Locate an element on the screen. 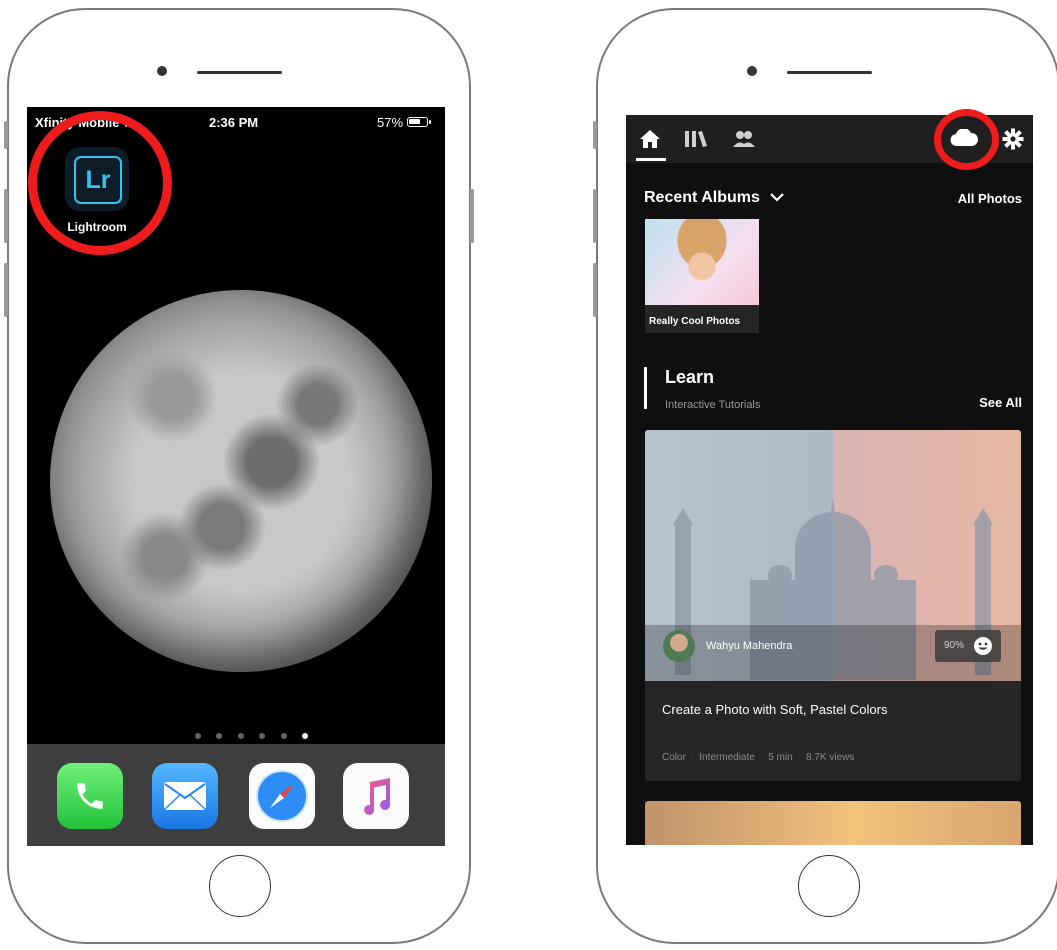  library-icon is located at coordinates (696, 139).